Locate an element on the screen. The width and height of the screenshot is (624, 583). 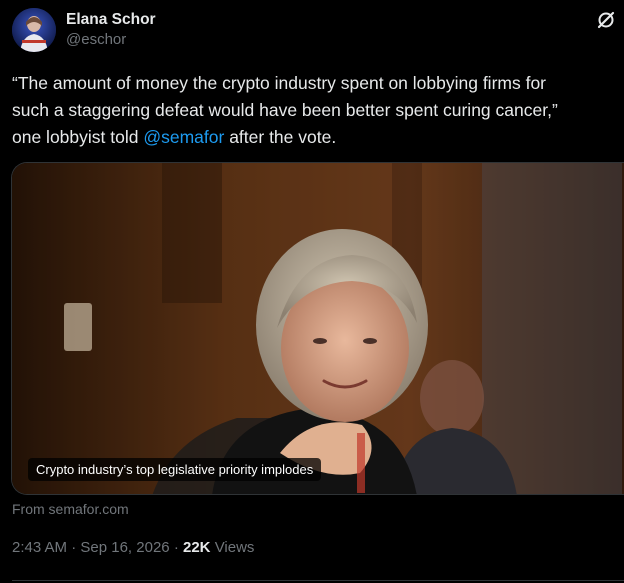
avatar is located at coordinates (34, 30).